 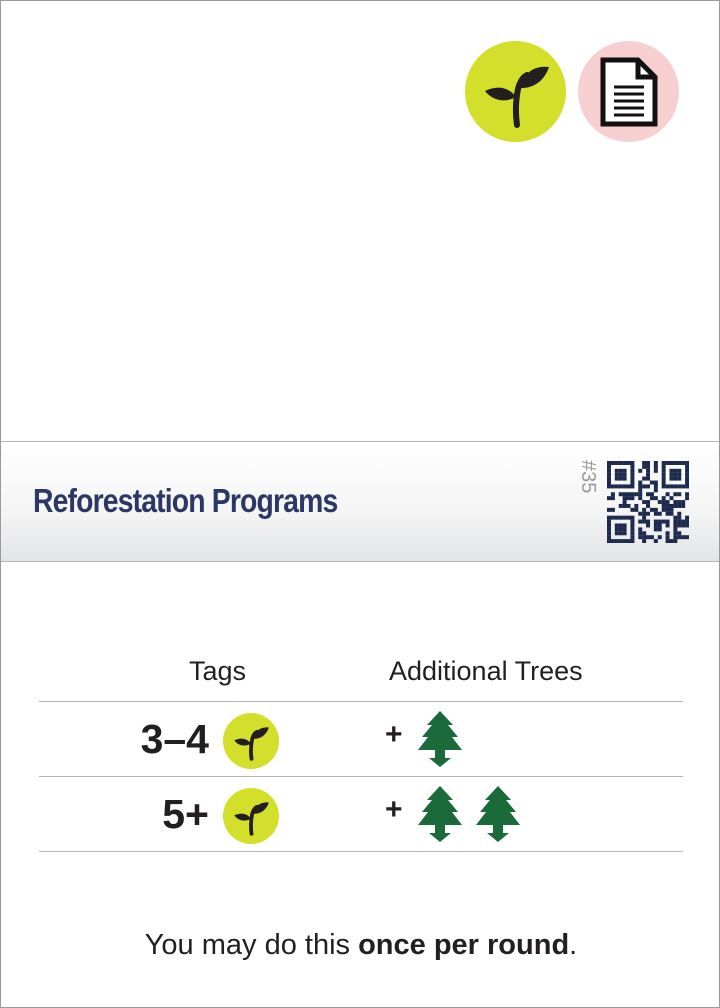 What do you see at coordinates (185, 500) in the screenshot?
I see `card-title: Reforestation Programs` at bounding box center [185, 500].